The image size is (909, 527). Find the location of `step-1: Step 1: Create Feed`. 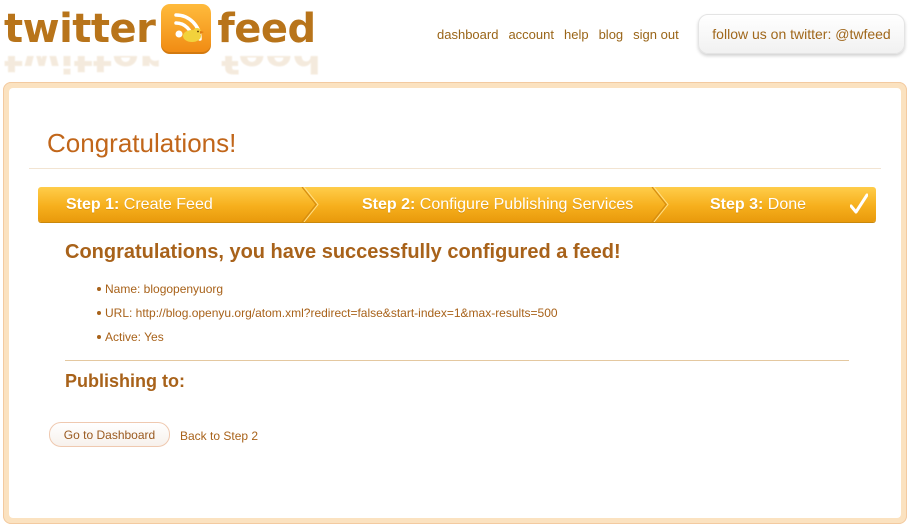

step-1: Step 1: Create Feed is located at coordinates (139, 204).